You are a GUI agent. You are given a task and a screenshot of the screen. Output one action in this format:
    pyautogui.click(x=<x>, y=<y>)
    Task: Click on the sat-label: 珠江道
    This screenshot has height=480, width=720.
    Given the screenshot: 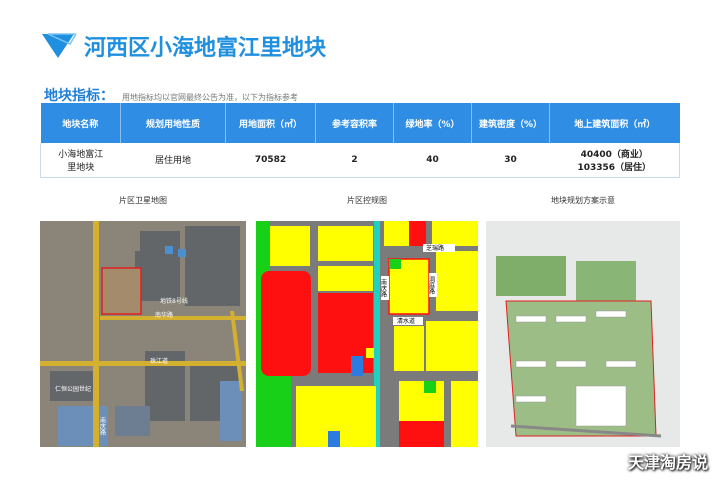 What is the action you would take?
    pyautogui.click(x=159, y=361)
    